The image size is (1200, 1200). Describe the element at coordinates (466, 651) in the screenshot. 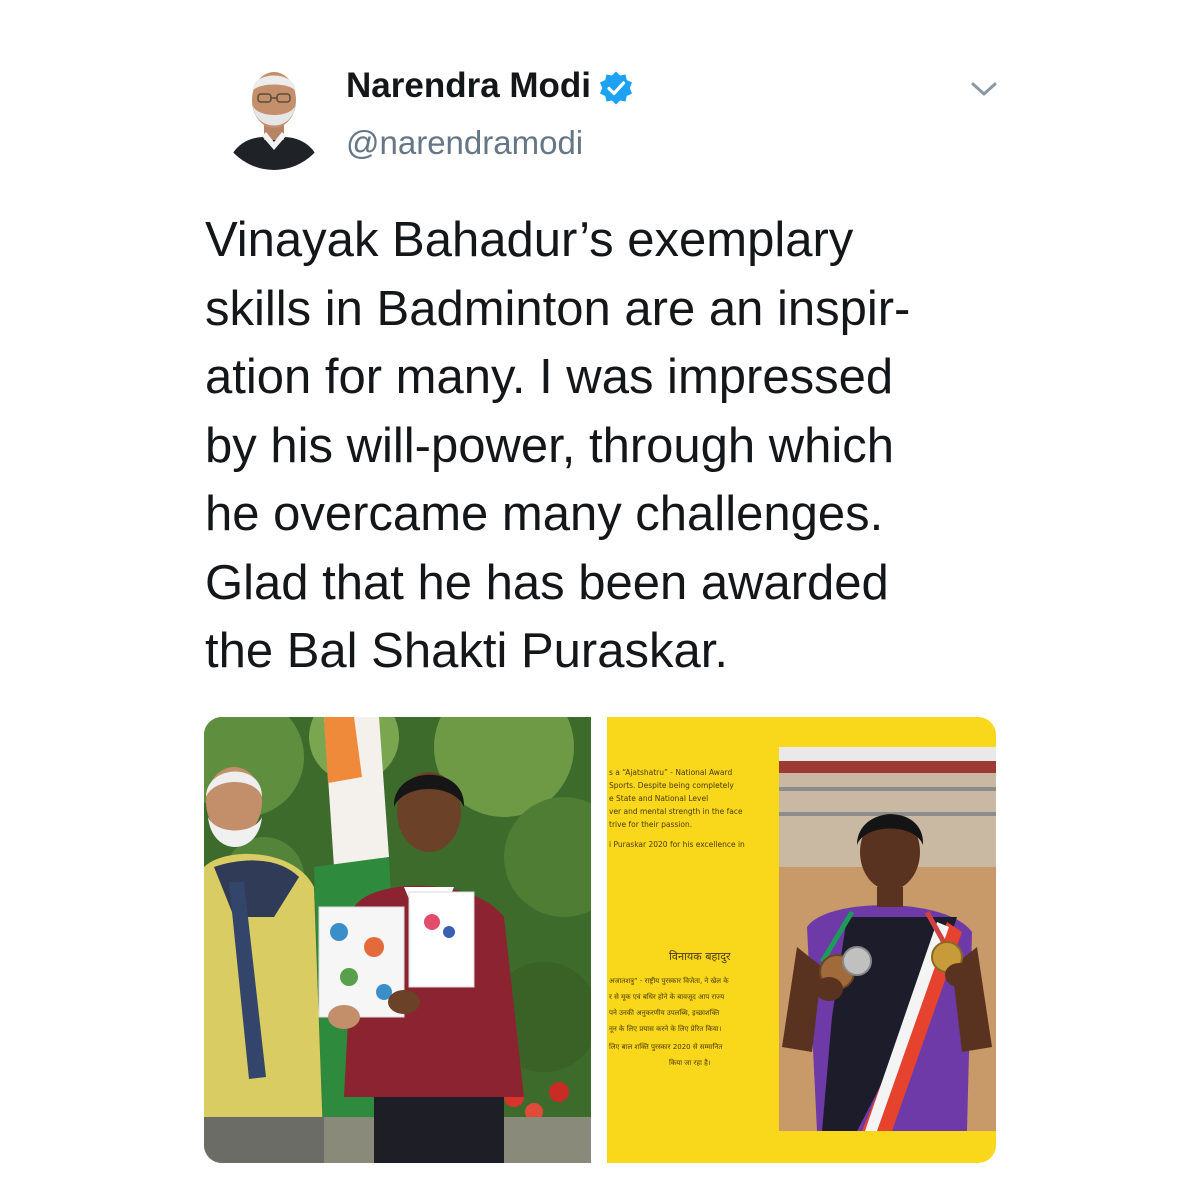

I see `tweet-text-line: the Bal Shakti Puraskar.` at that location.